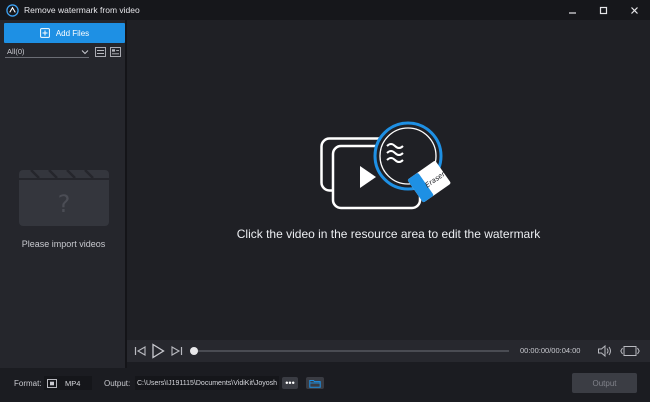 This screenshot has width=650, height=402. I want to click on open-folder-button, so click(315, 383).